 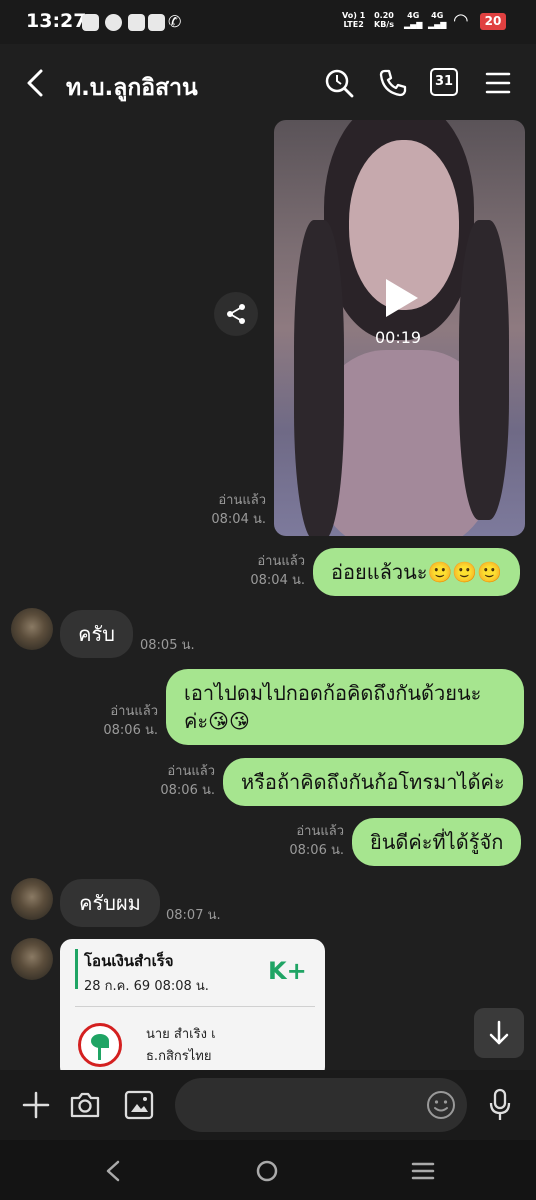 I want to click on nav-back-icon, so click(x=113, y=1171).